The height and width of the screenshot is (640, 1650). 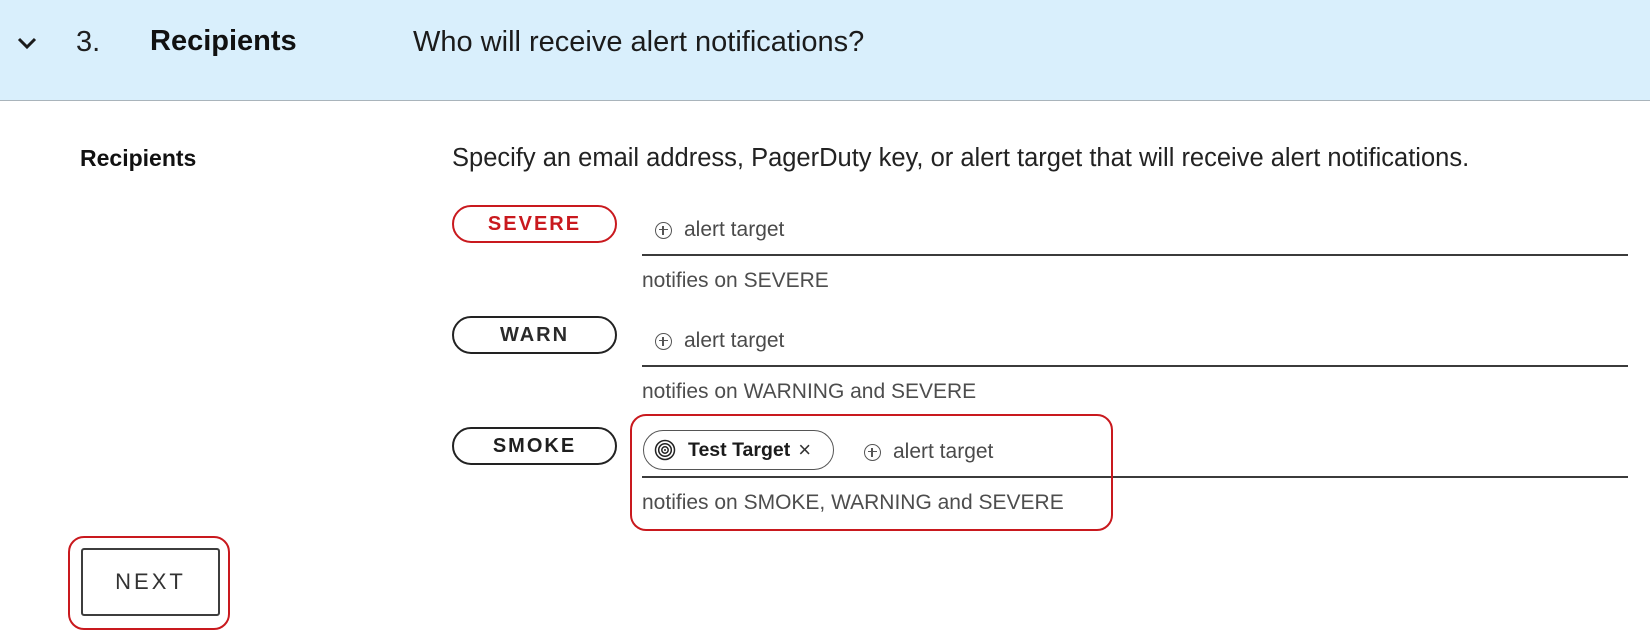 What do you see at coordinates (809, 391) in the screenshot?
I see `warn-hint: notifies on WARNING and SEVERE` at bounding box center [809, 391].